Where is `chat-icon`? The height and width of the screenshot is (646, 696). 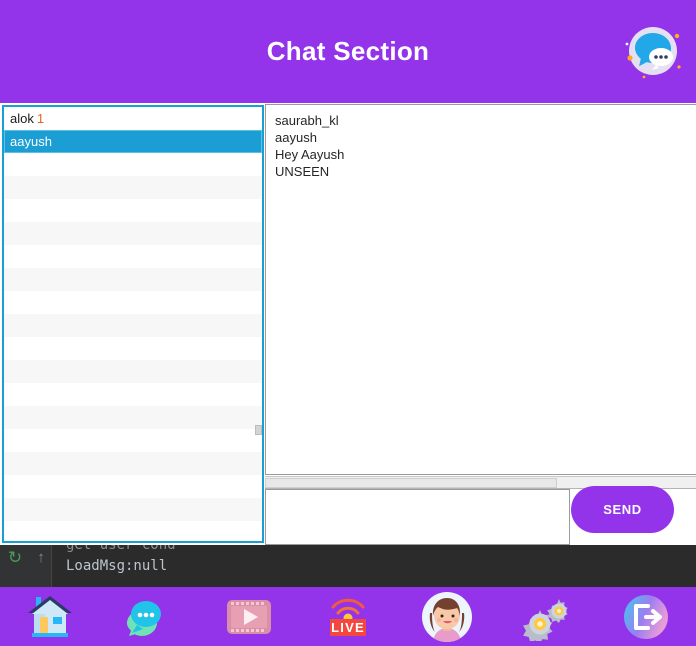 chat-icon is located at coordinates (149, 617).